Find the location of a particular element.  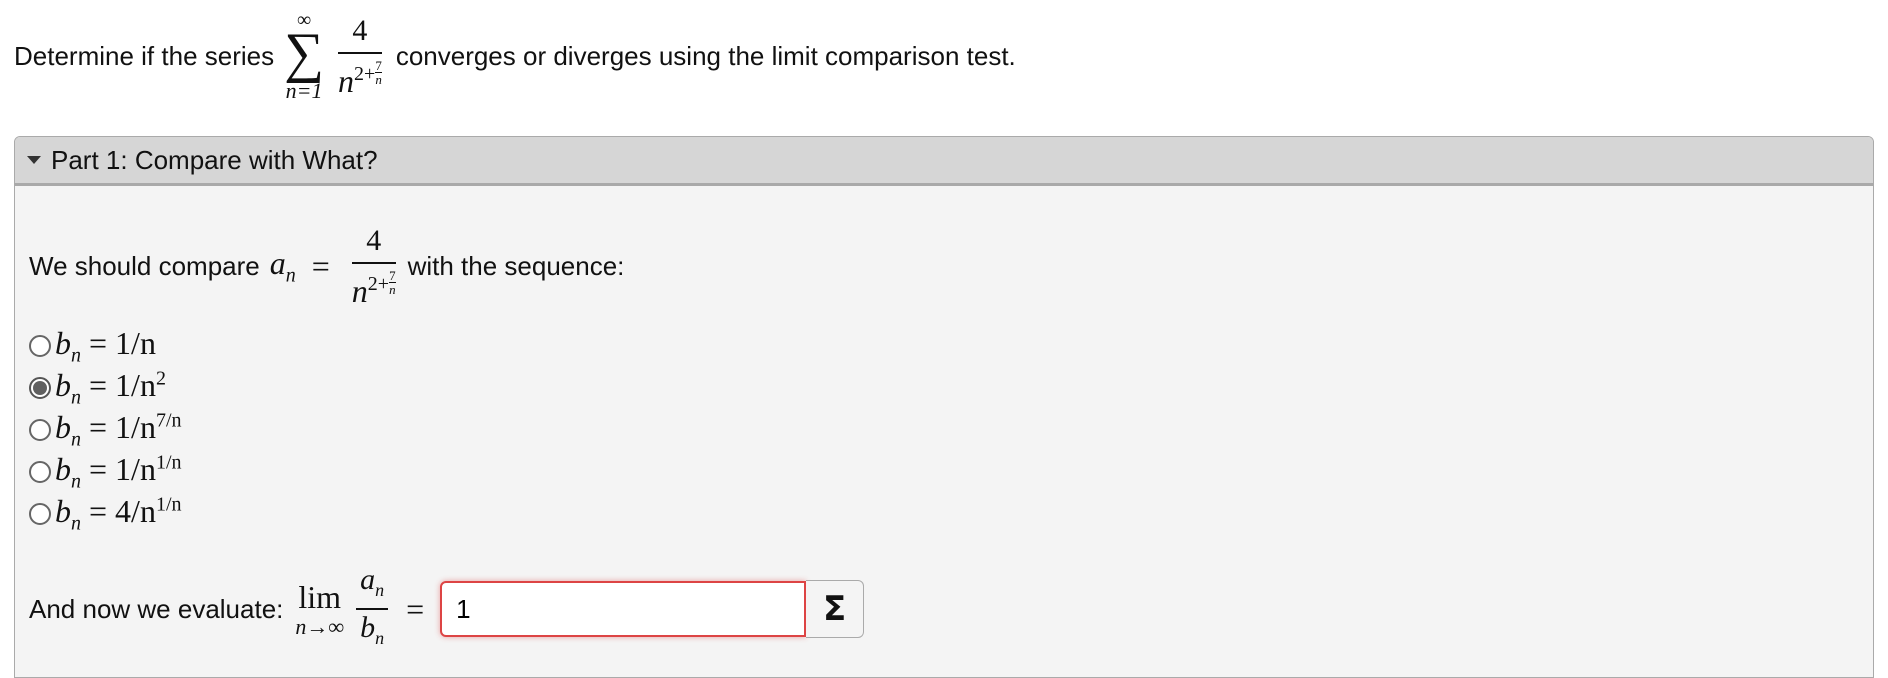

sum-symbol: ∑ is located at coordinates (304, 53).